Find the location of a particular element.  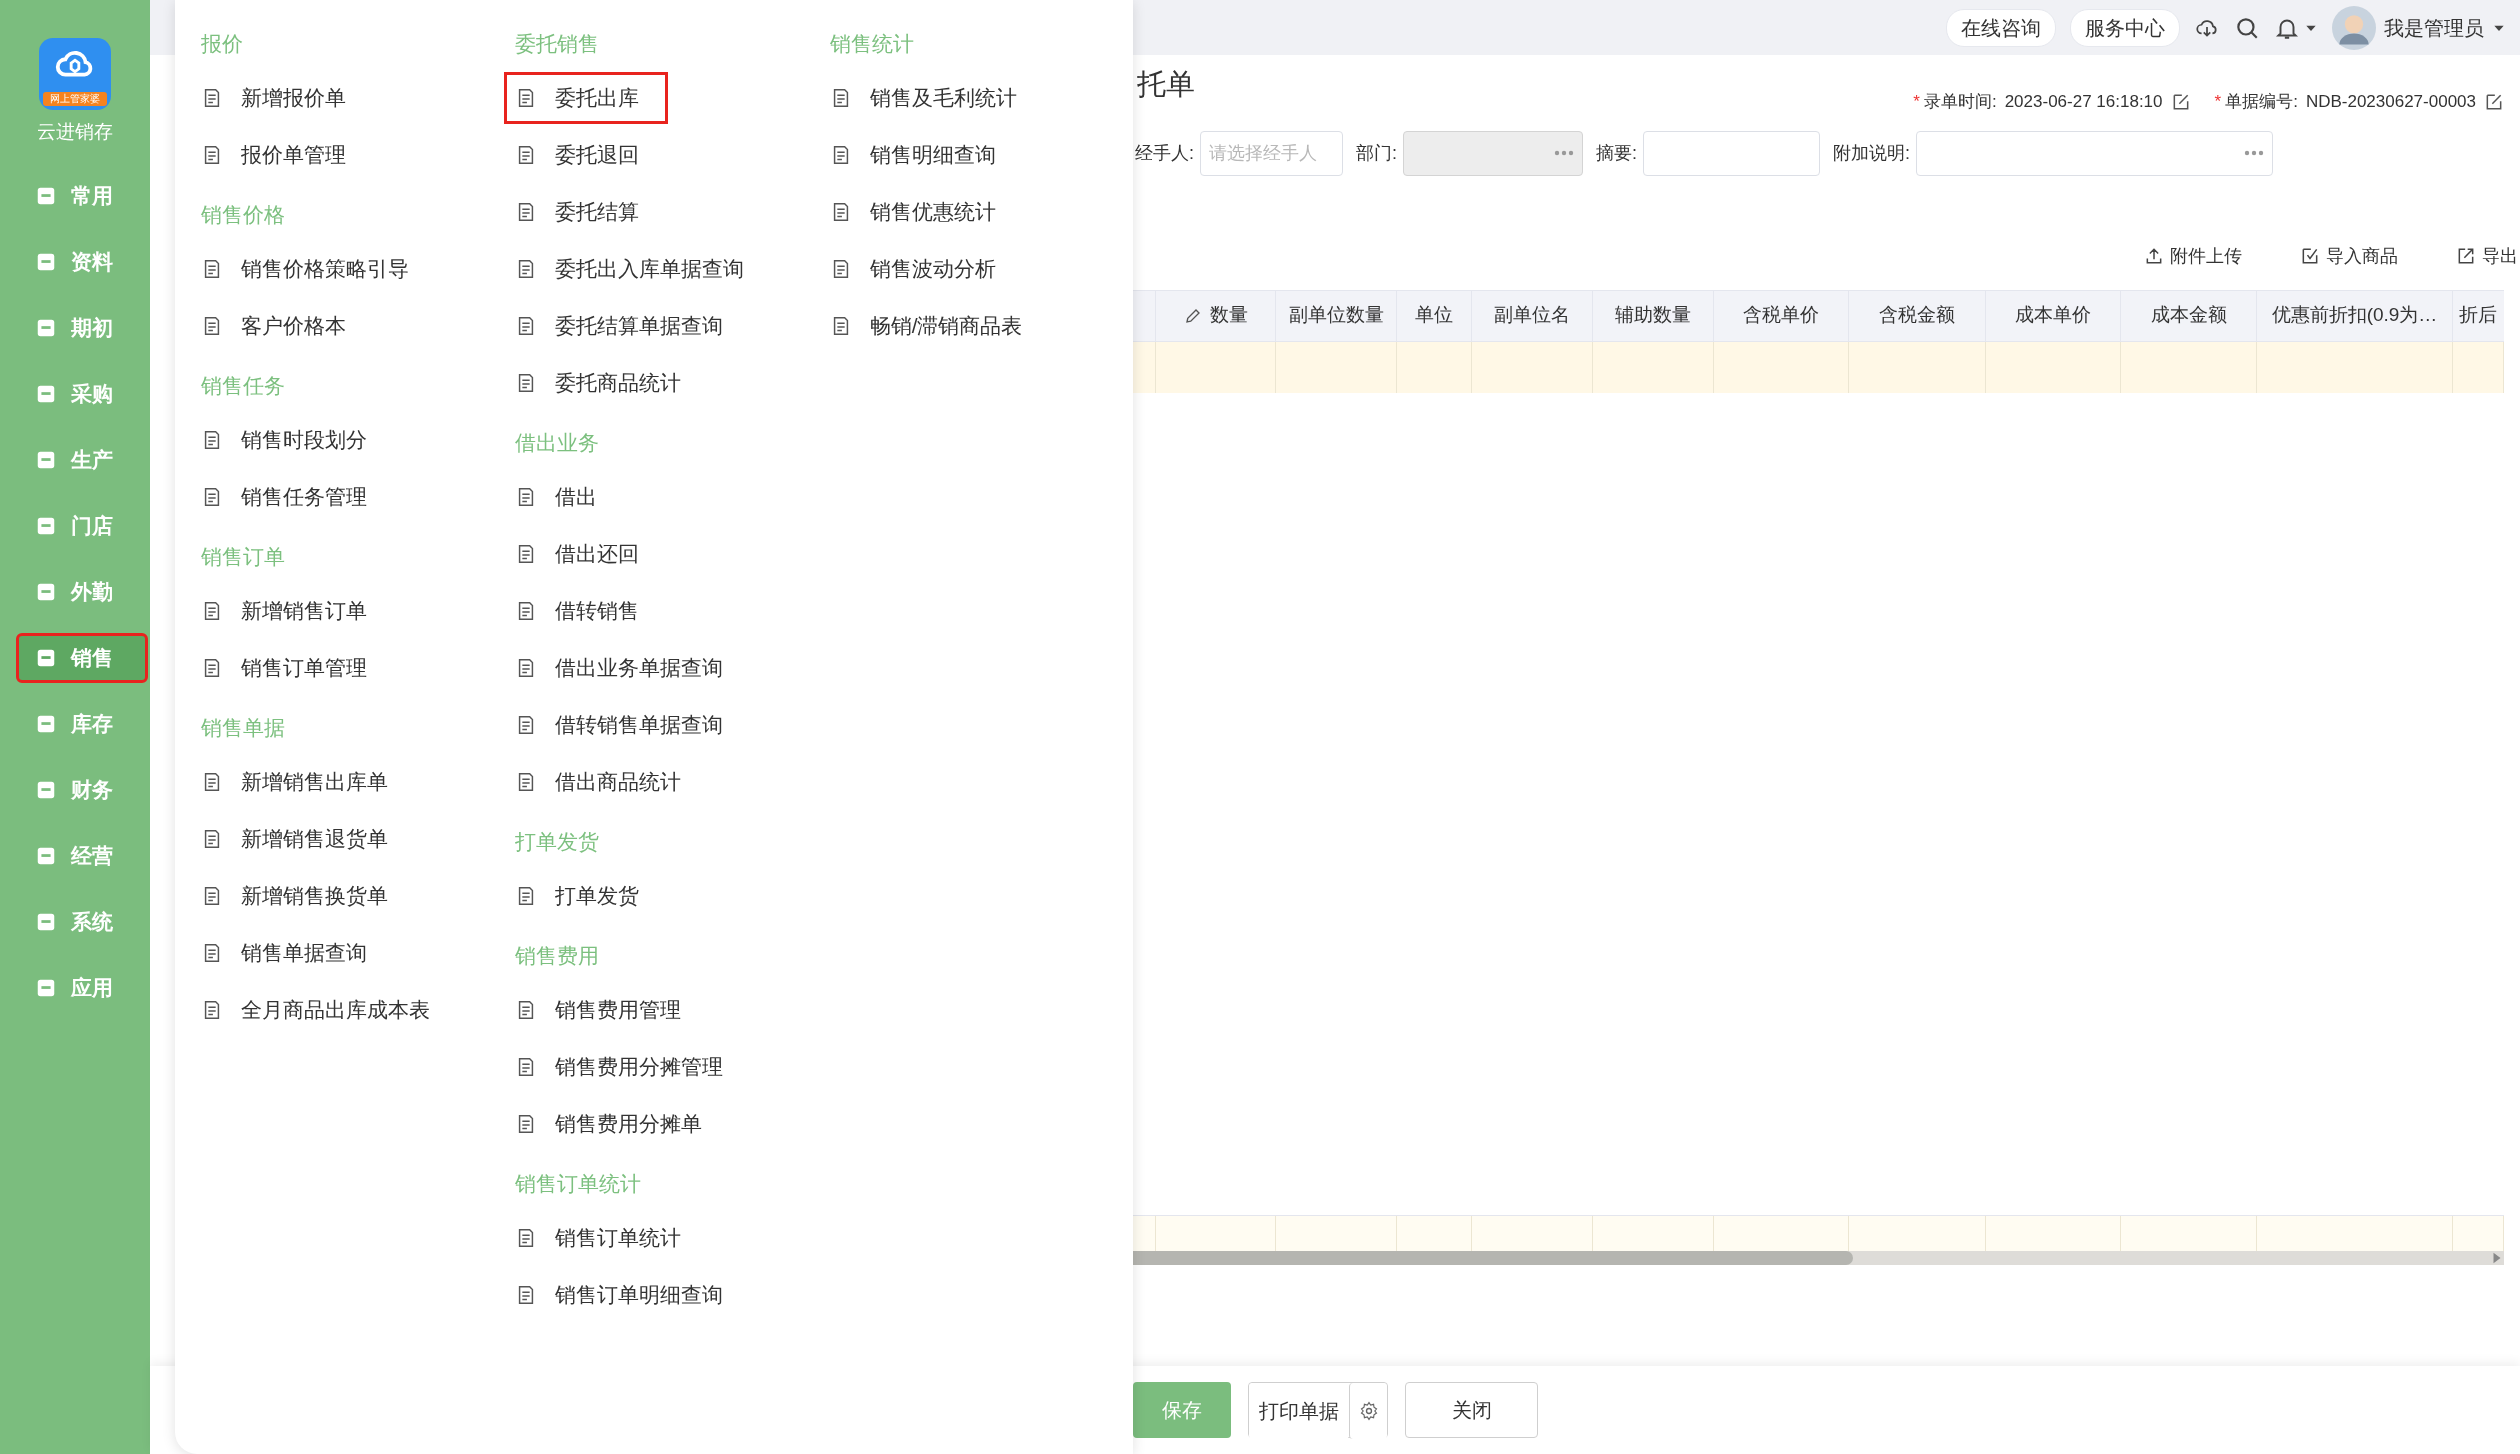

field-label: 部门: is located at coordinates (1377, 153).